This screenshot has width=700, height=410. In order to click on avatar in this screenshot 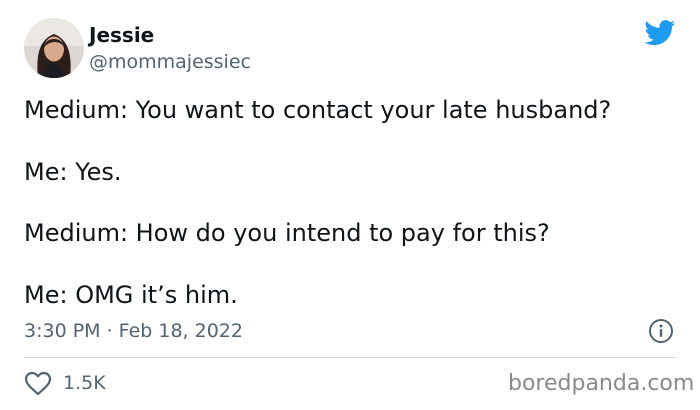, I will do `click(54, 48)`.